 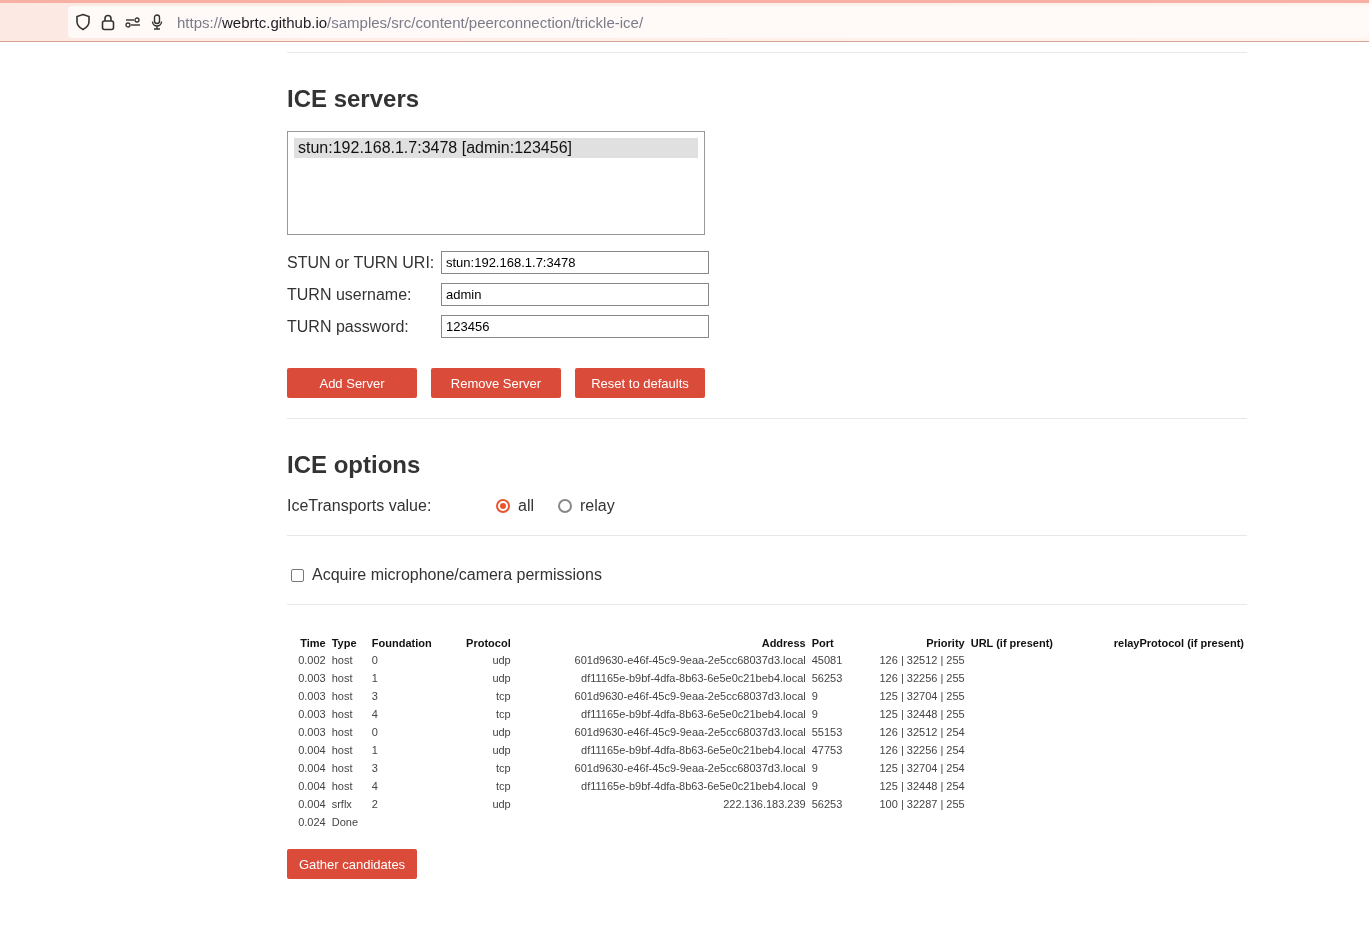 I want to click on table-cell: 0.024, so click(x=312, y=822).